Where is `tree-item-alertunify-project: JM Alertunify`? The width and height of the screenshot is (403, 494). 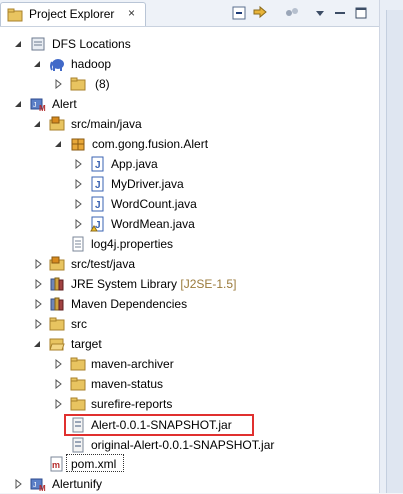
tree-item-alertunify-project: JM Alertunify is located at coordinates (189, 484).